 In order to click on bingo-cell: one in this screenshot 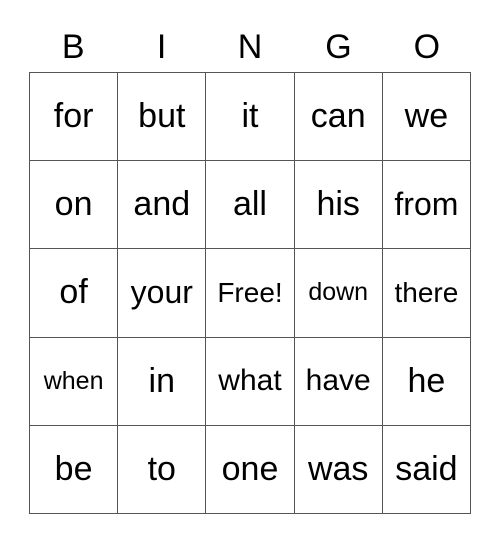, I will do `click(250, 469)`.